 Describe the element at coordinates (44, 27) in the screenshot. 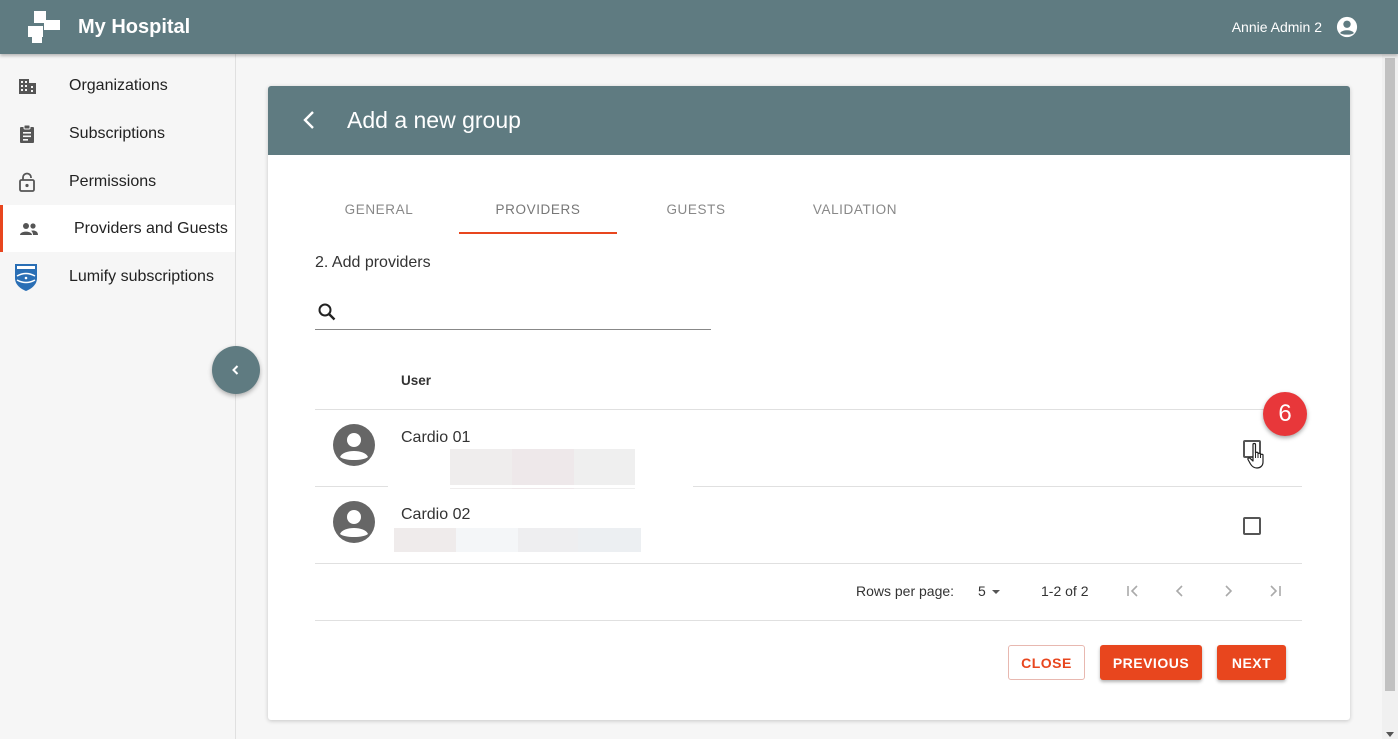

I see `hospital-logo-icon` at that location.